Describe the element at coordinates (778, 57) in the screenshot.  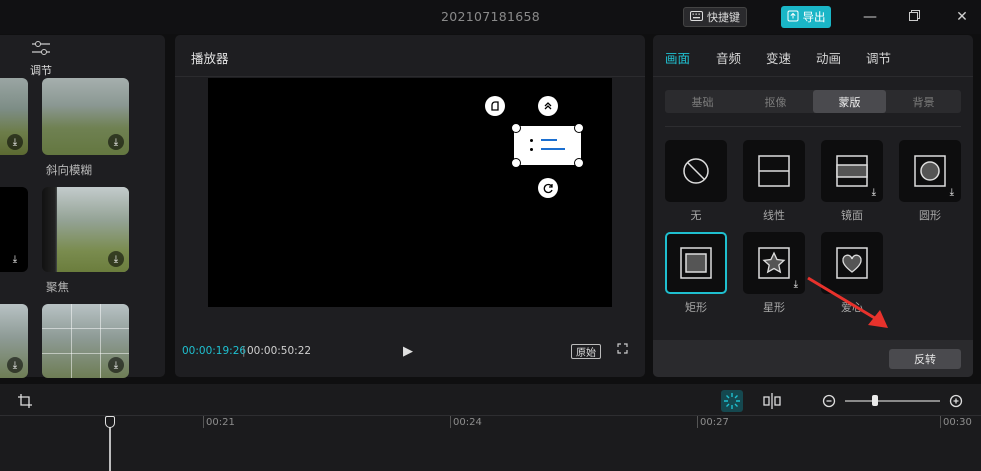
I see `tab-speed: 变速` at that location.